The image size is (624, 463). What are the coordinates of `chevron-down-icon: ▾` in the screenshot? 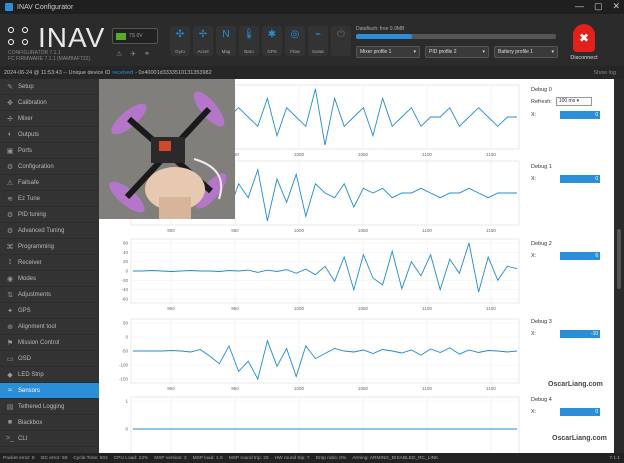 It's located at (552, 52).